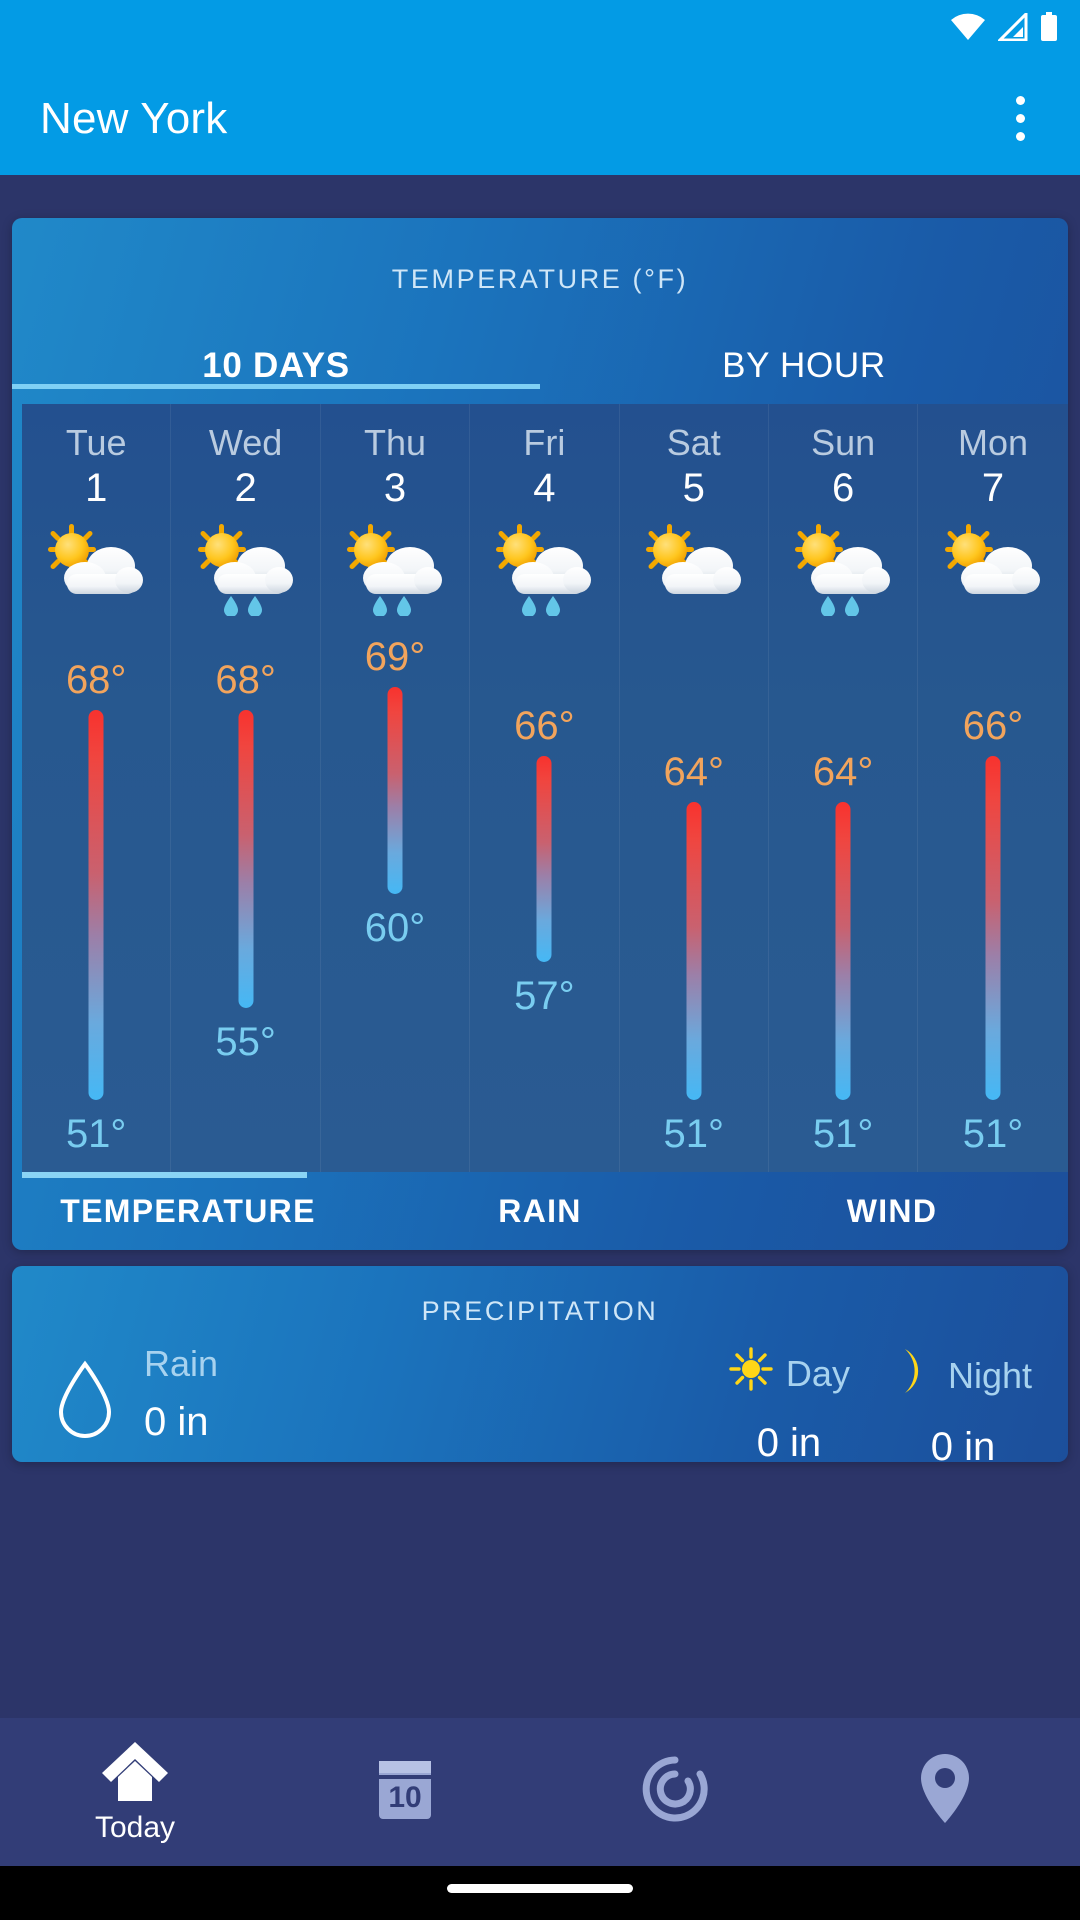 This screenshot has height=1920, width=1080. What do you see at coordinates (751, 1373) in the screenshot?
I see `sun-icon` at bounding box center [751, 1373].